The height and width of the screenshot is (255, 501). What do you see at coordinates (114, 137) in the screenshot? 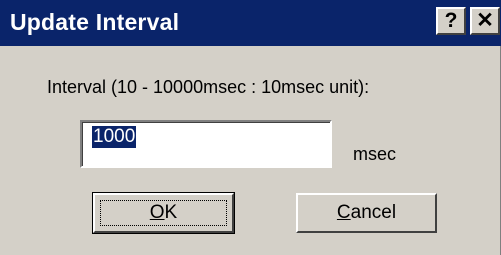
I see `interval-value: 1000` at bounding box center [114, 137].